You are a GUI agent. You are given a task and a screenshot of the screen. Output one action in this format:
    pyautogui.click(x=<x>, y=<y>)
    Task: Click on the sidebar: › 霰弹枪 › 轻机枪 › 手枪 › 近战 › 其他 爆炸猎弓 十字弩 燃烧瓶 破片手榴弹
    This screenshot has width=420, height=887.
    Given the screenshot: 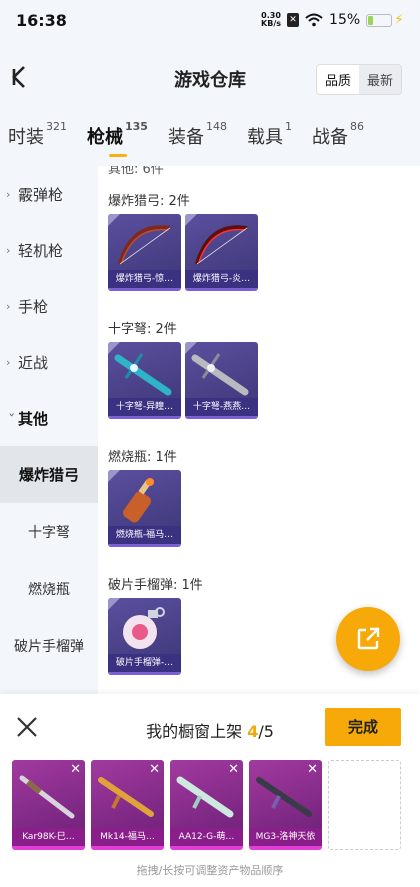 What is the action you would take?
    pyautogui.click(x=49, y=430)
    